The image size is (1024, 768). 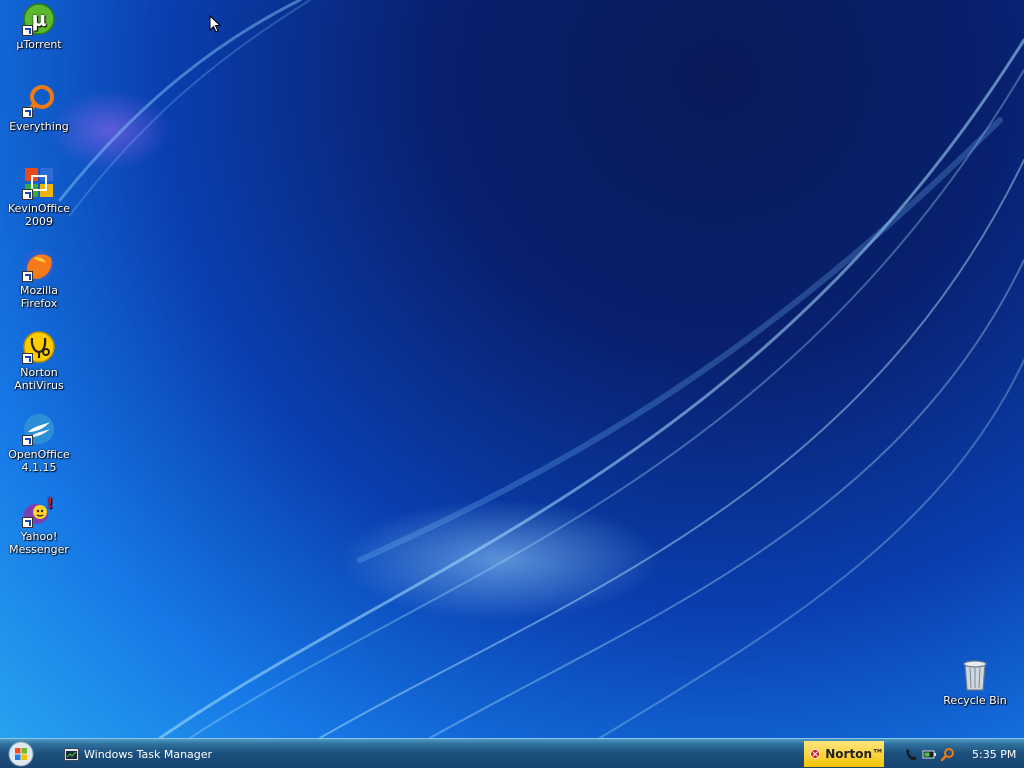 I want to click on desktop-icon-label: Recycle Bin, so click(x=975, y=700).